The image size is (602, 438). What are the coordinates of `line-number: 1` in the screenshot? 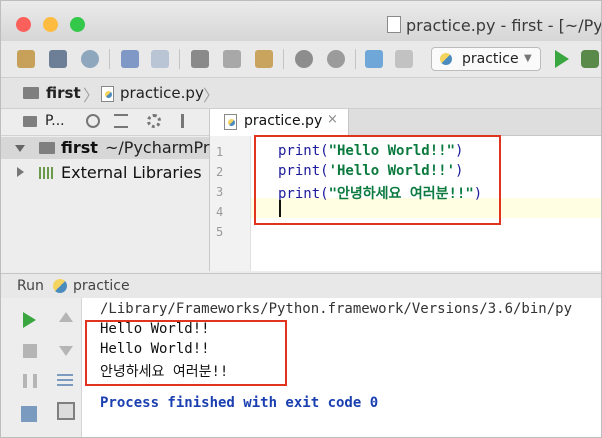 It's located at (220, 152).